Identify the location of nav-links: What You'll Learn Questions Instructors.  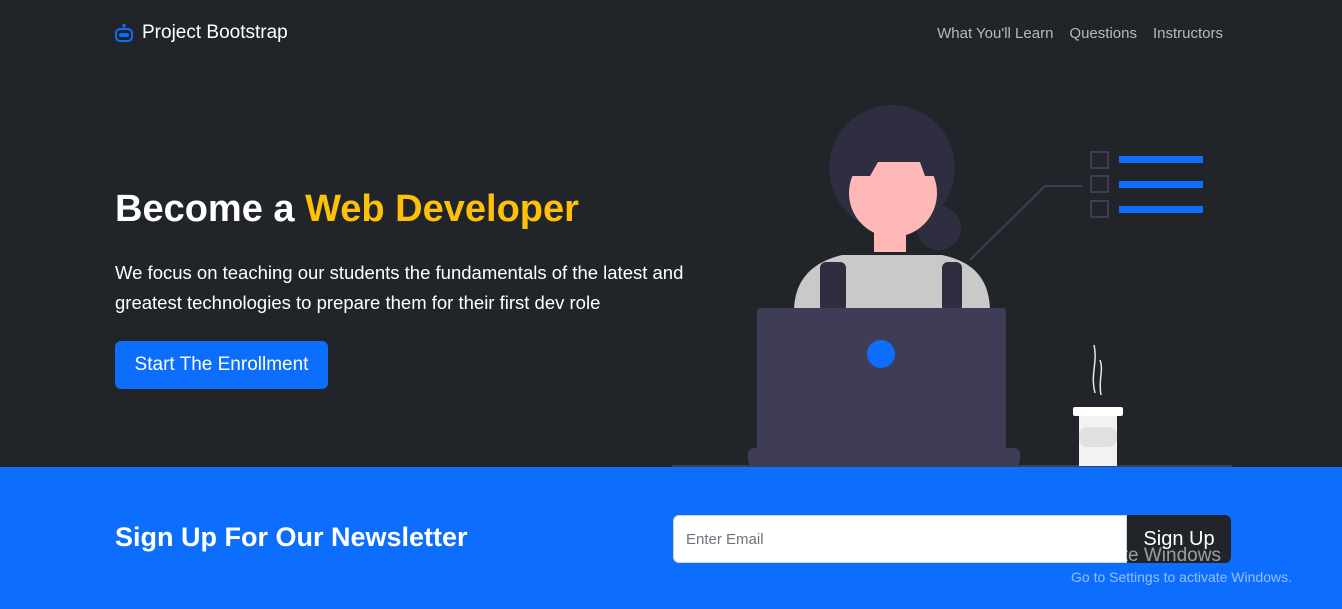
(1080, 33).